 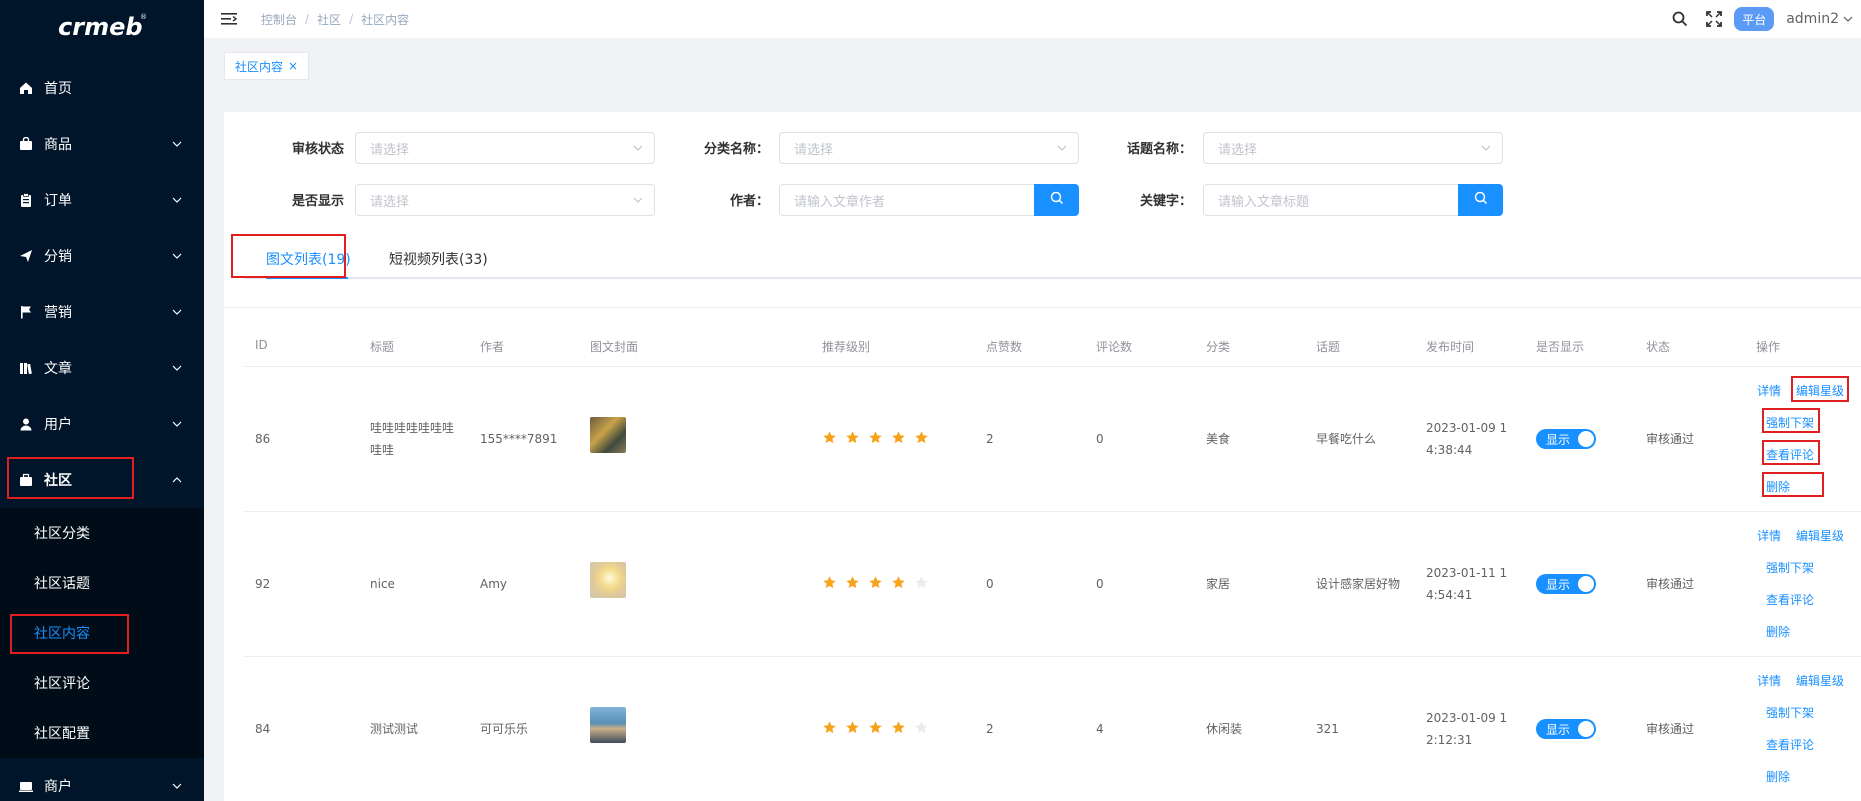 What do you see at coordinates (102, 779) in the screenshot?
I see `sidebar-item-merchant: 商户` at bounding box center [102, 779].